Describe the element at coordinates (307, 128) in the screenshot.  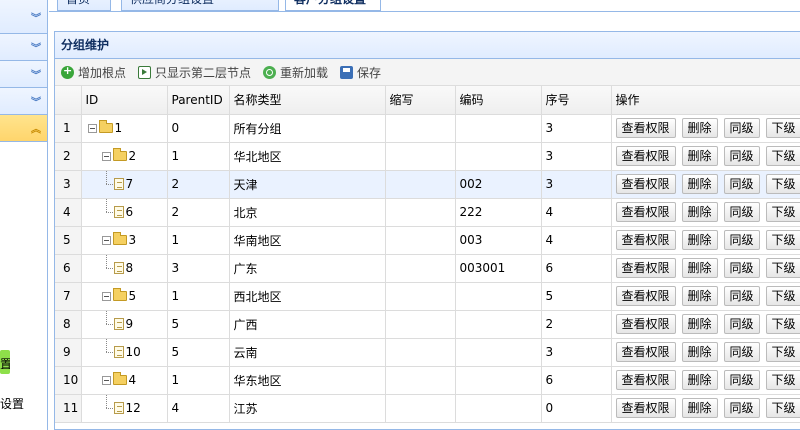
I see `cell-name: 所有分组` at that location.